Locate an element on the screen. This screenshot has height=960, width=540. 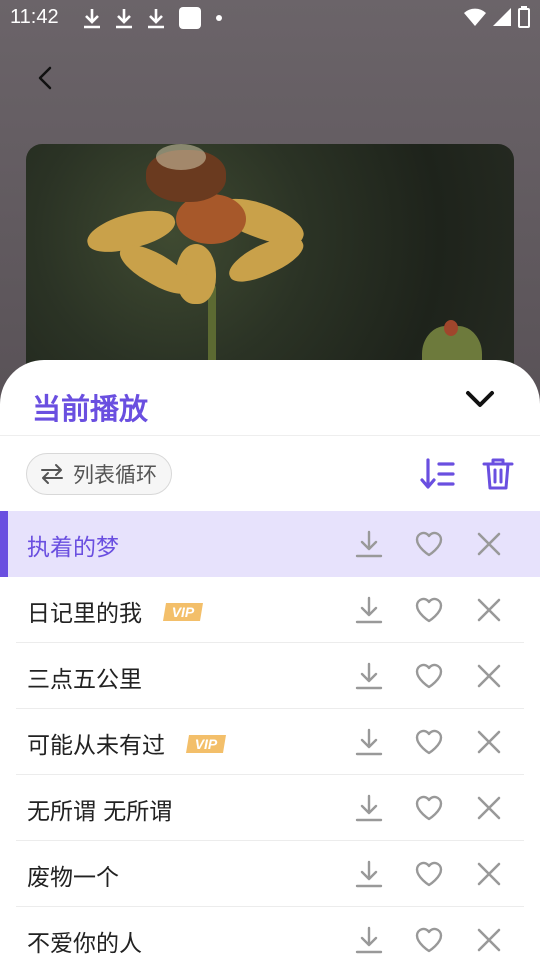
collapse-button is located at coordinates (480, 399).